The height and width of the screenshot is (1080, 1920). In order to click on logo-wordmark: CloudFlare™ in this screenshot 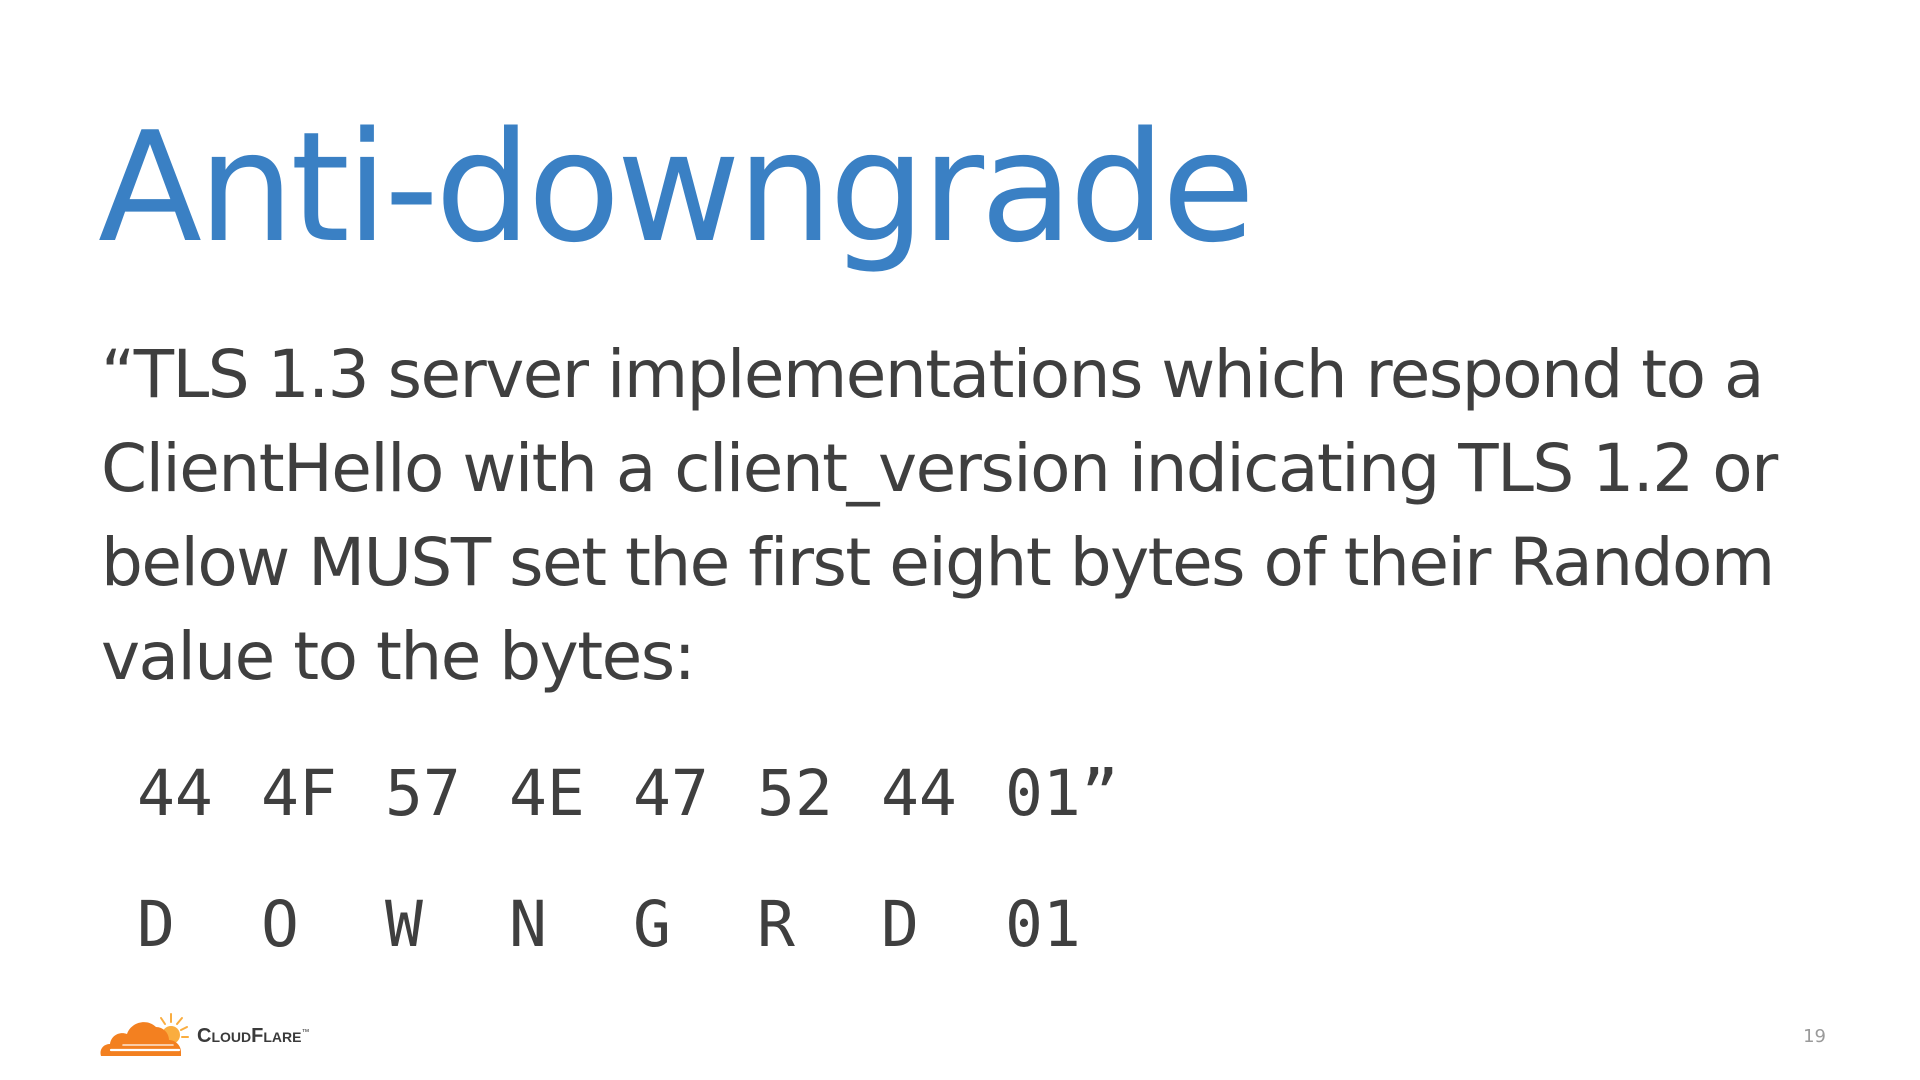, I will do `click(253, 1036)`.